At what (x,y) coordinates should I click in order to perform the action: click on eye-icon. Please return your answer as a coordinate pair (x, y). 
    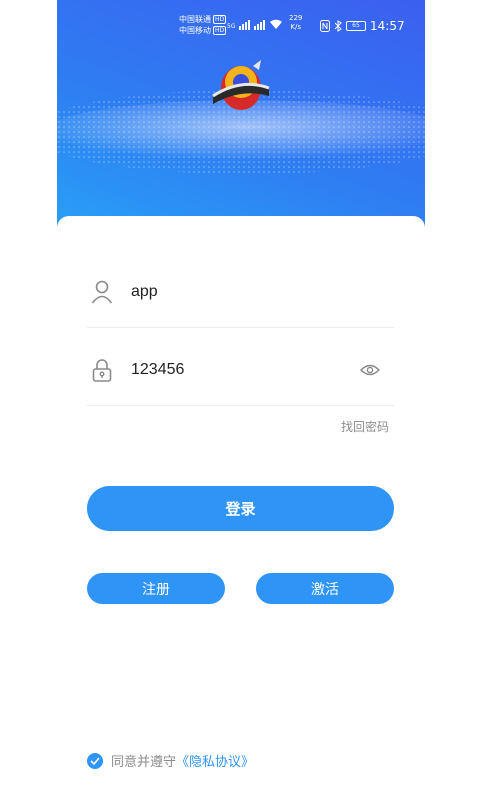
    Looking at the image, I should click on (370, 370).